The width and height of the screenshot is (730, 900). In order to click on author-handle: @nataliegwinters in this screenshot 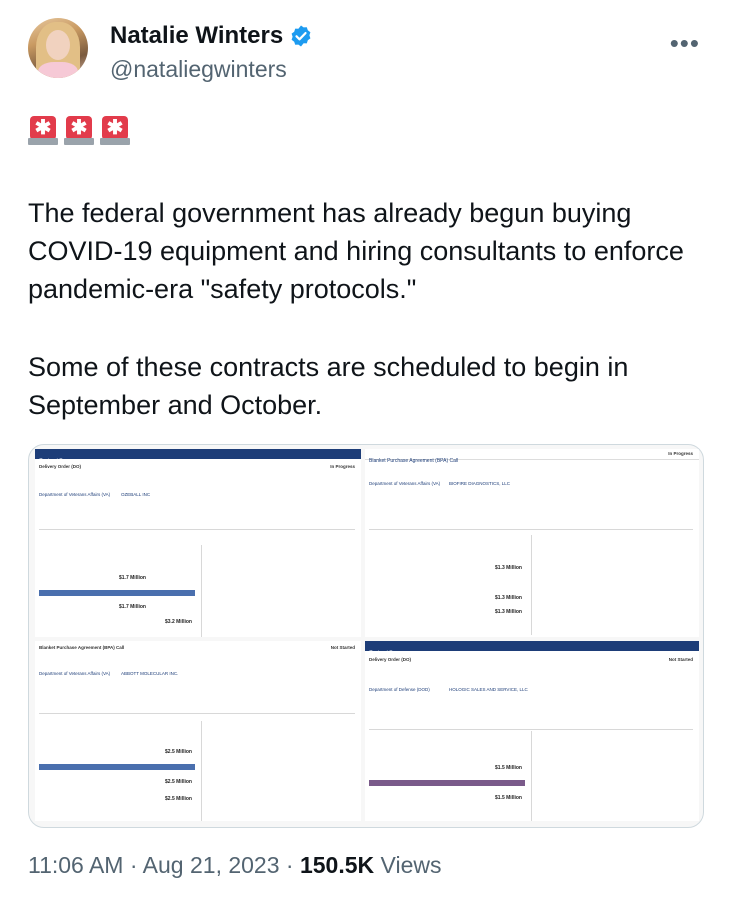, I will do `click(198, 69)`.